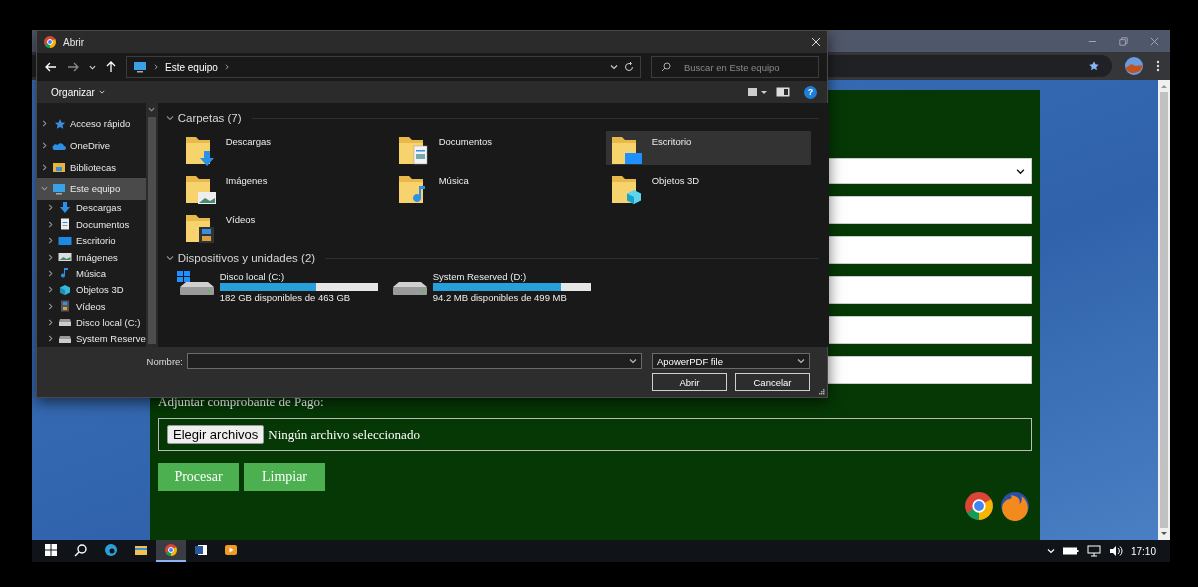  Describe the element at coordinates (78, 92) in the screenshot. I see `organize-menu: Organizar` at that location.